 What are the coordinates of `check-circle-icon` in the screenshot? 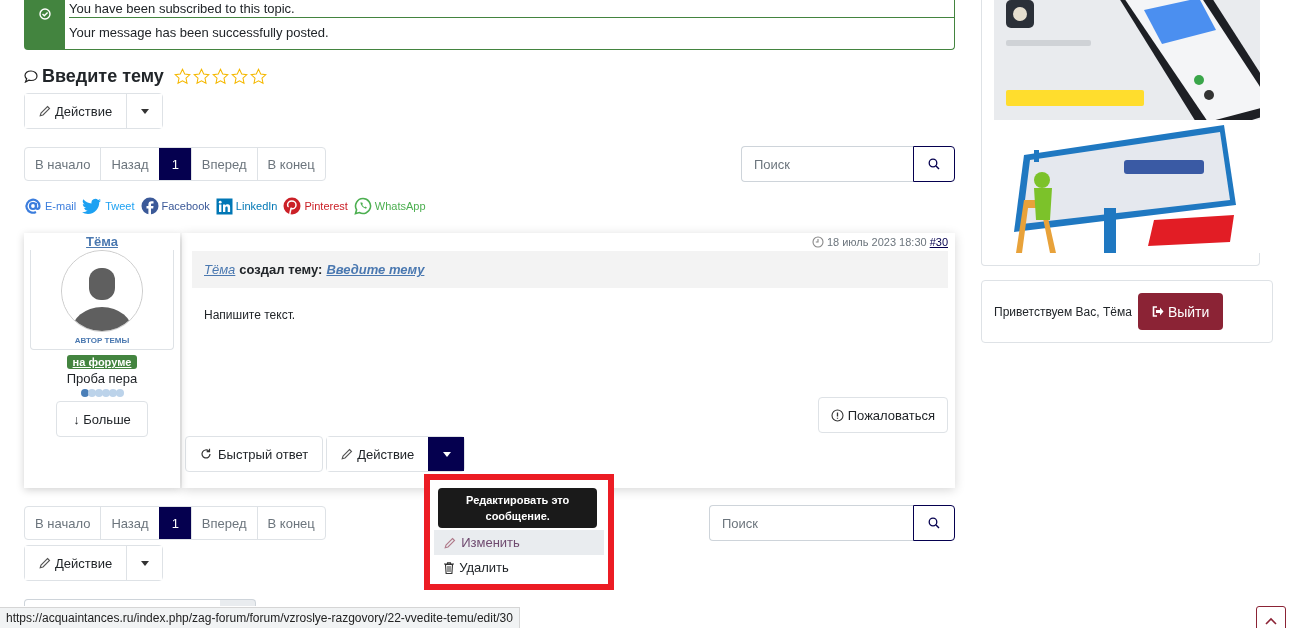 It's located at (45, 14).